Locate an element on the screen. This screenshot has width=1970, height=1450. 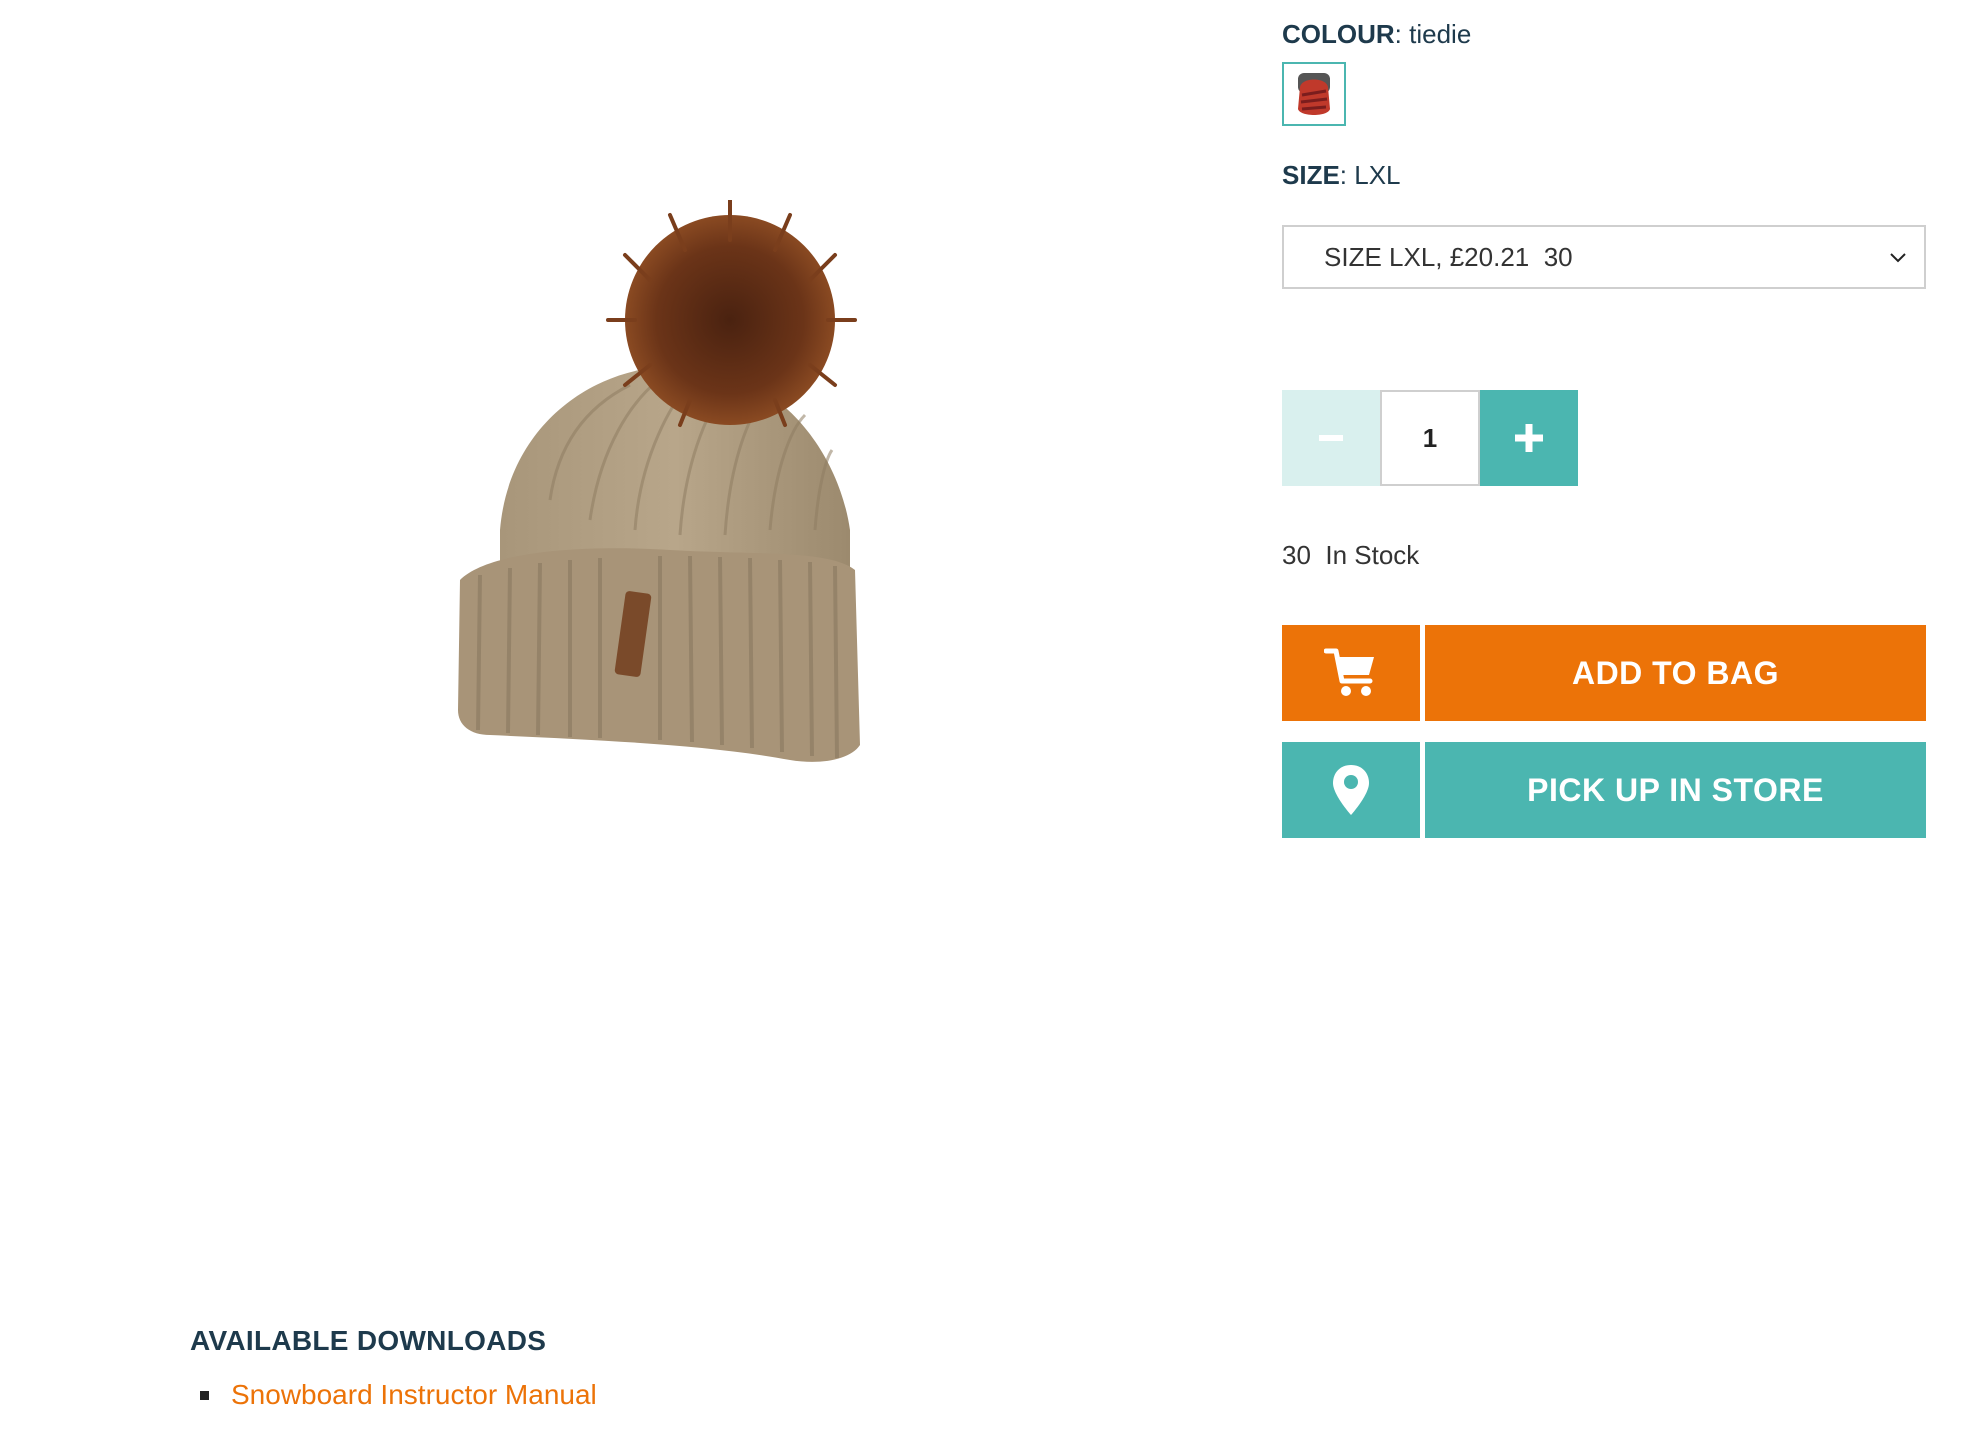
pick-up-in-store-label: PICK UP IN STORE is located at coordinates (1675, 790).